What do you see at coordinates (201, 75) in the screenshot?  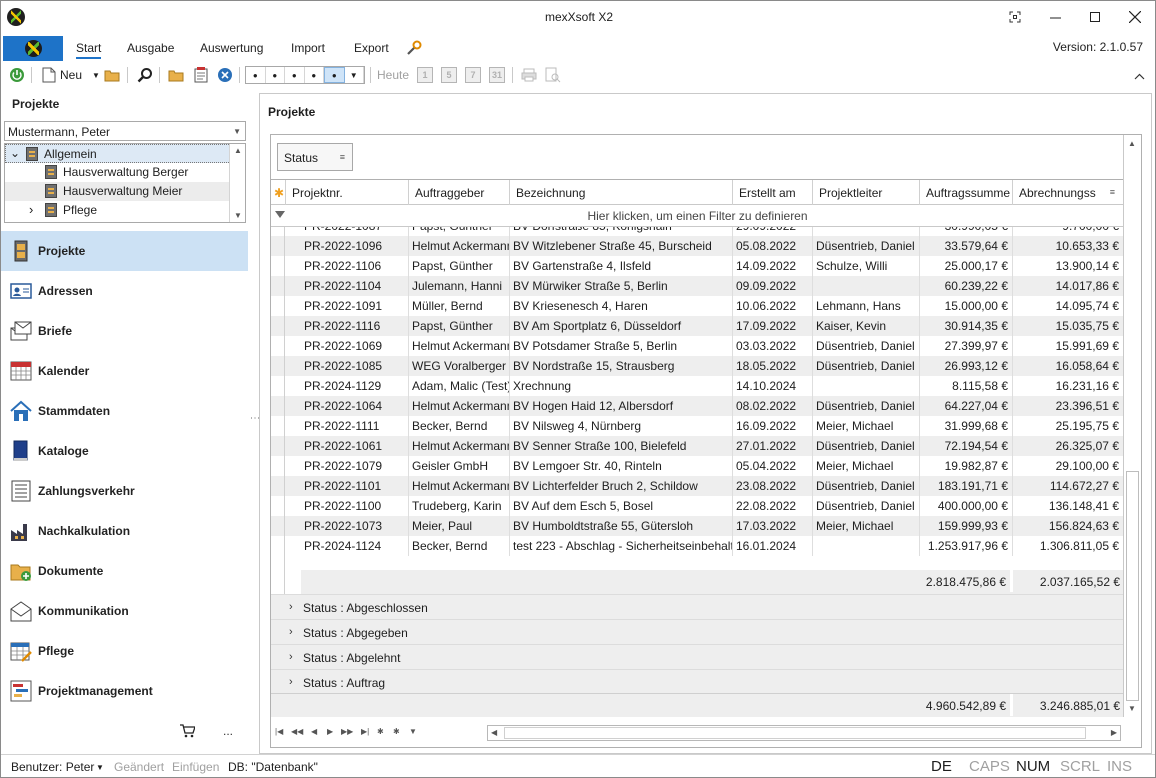 I see `notes-icon` at bounding box center [201, 75].